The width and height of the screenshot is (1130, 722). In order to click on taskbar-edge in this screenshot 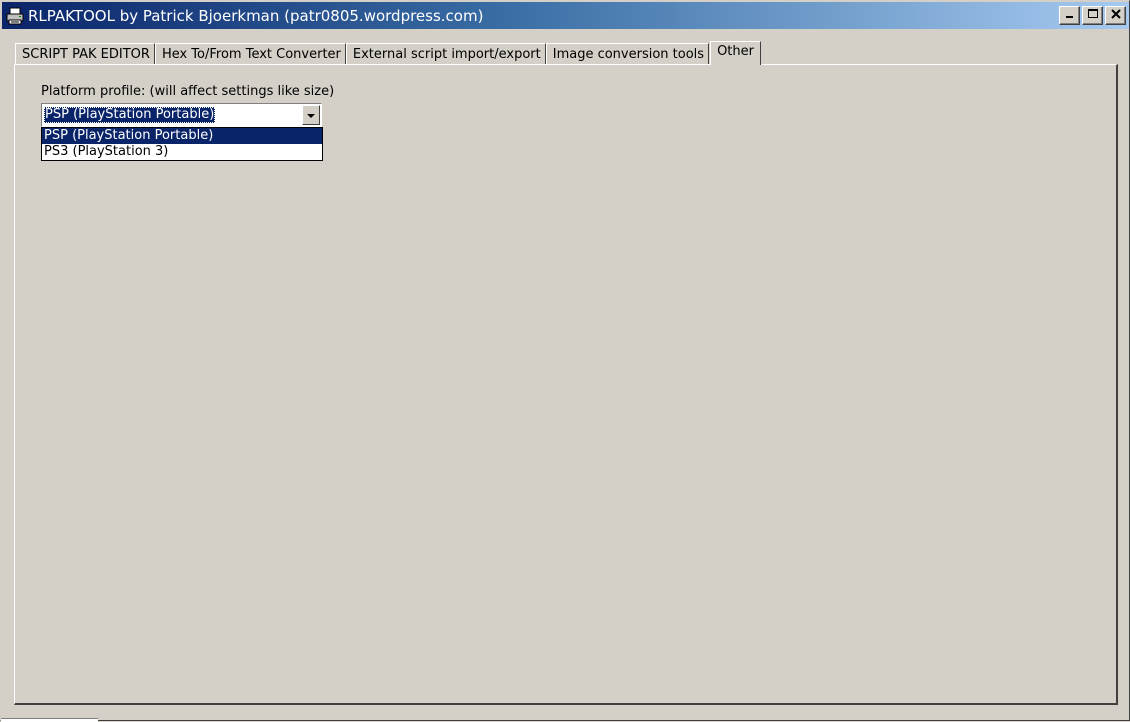, I will do `click(49, 720)`.